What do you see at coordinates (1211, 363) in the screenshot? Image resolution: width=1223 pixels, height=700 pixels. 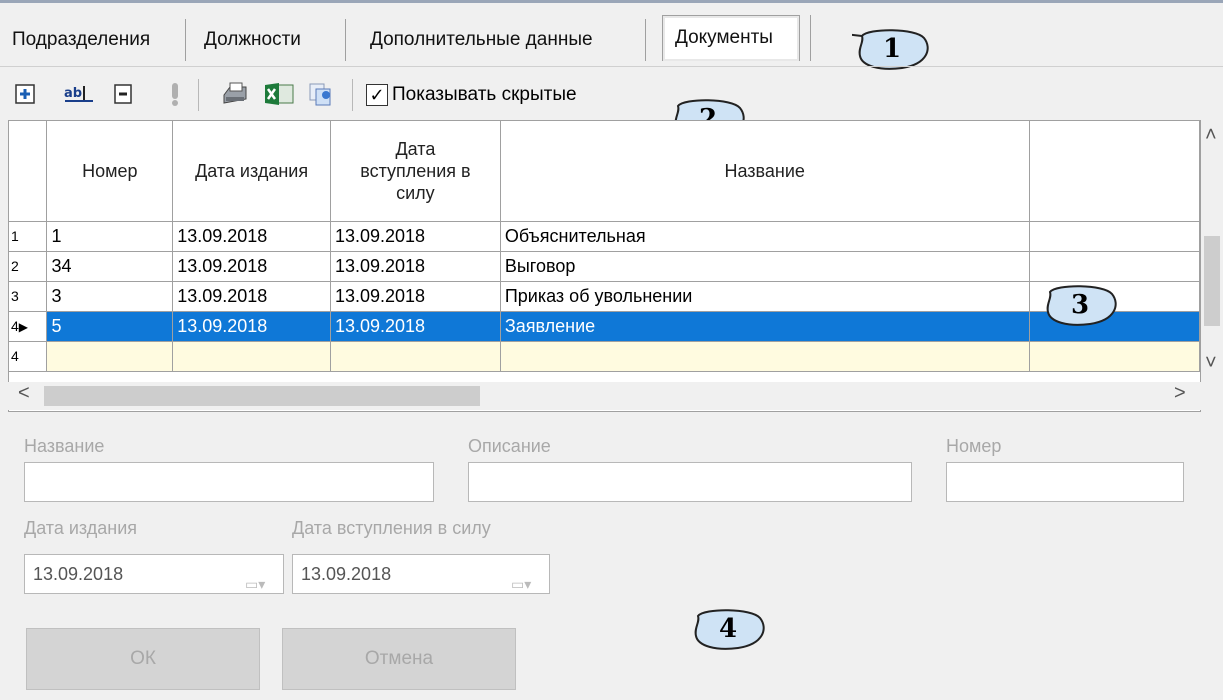 I see `scroll-down-icon: ˅` at bounding box center [1211, 363].